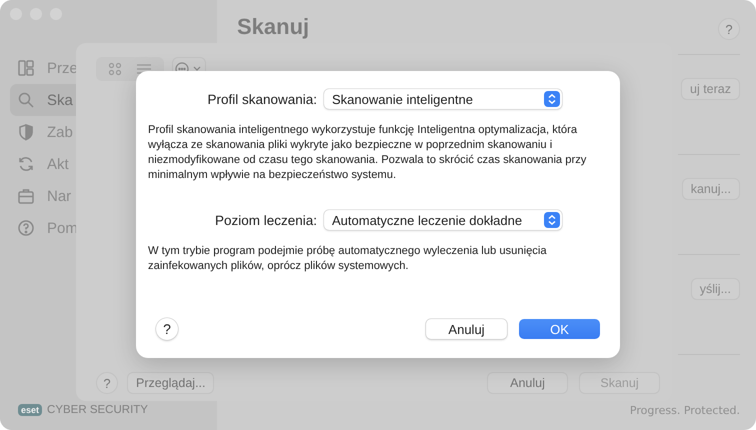 This screenshot has height=430, width=756. What do you see at coordinates (261, 99) in the screenshot?
I see `setting-label: Profil skanowania:` at bounding box center [261, 99].